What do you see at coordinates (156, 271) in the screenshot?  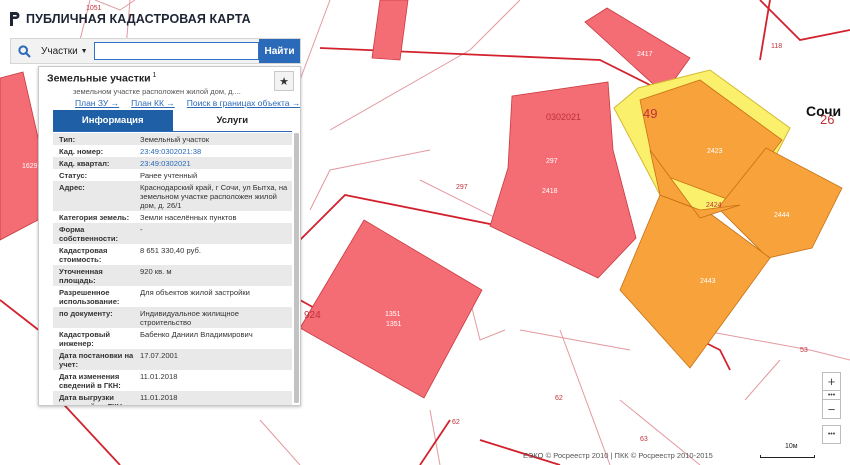 I see `attribute-value: 920 кв. м` at bounding box center [156, 271].